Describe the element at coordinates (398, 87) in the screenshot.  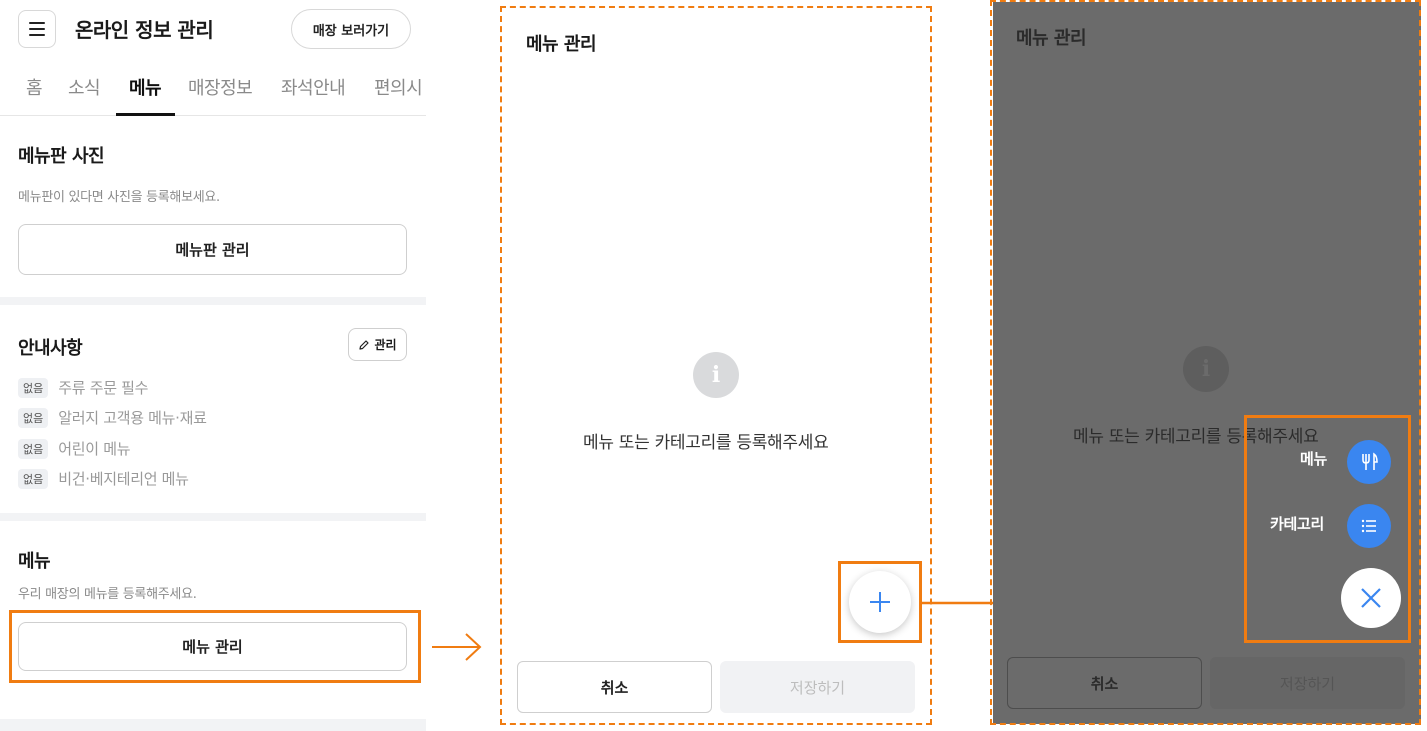
I see `tab-amenities: 편의시` at that location.